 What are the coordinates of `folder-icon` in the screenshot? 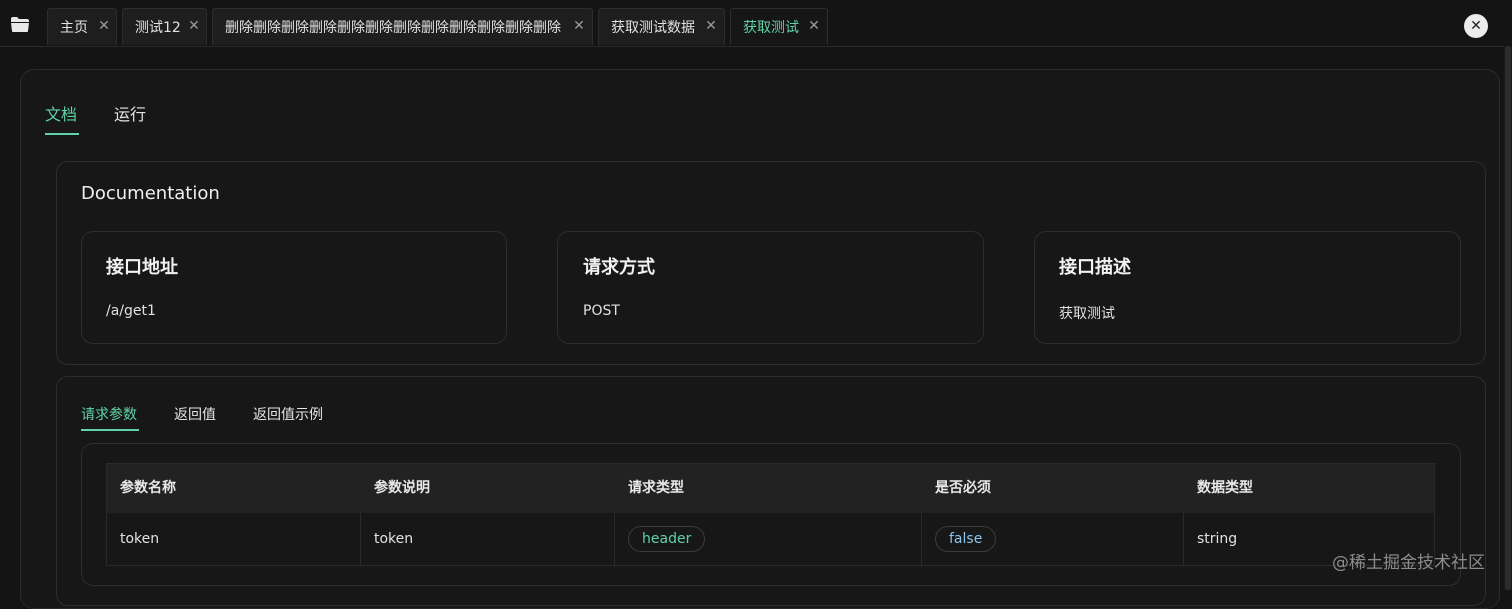 It's located at (20, 24).